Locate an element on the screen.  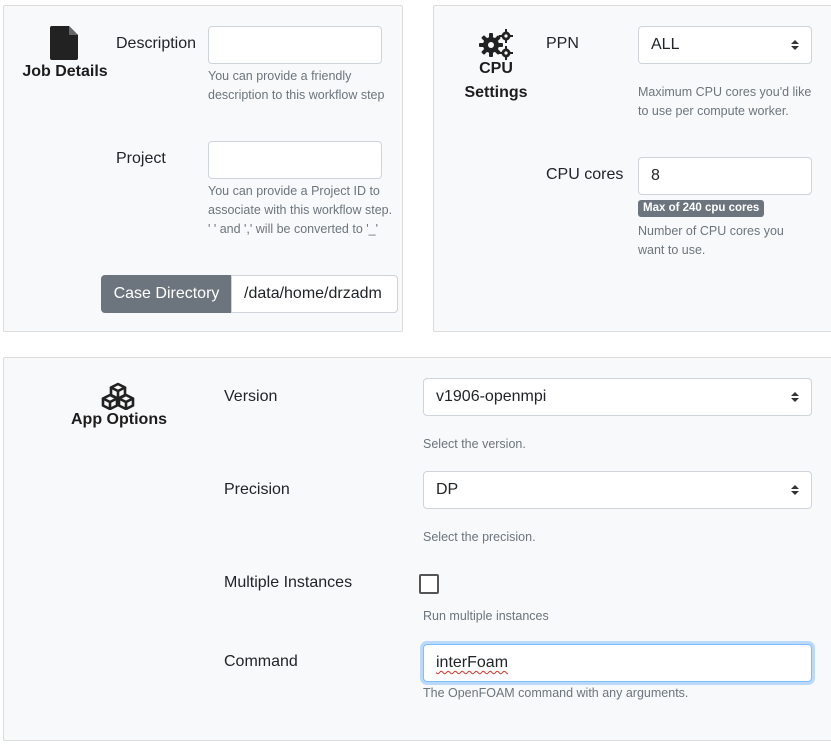
cpu-cores-input: 8 is located at coordinates (725, 176).